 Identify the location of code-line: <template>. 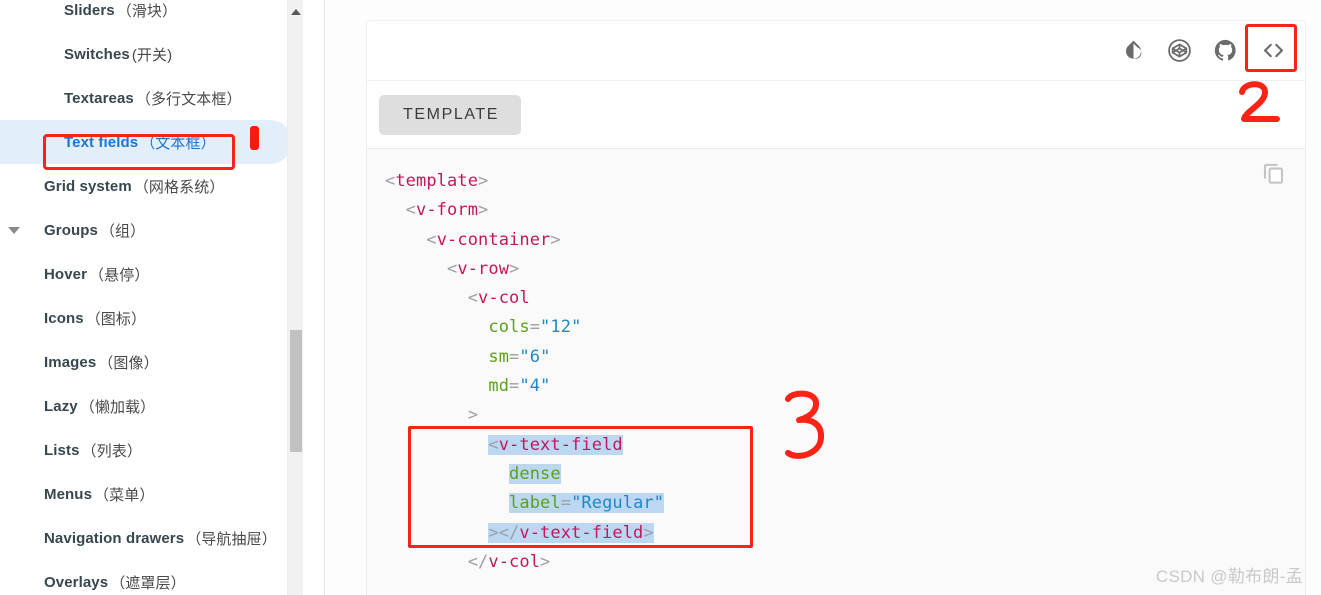
(436, 181).